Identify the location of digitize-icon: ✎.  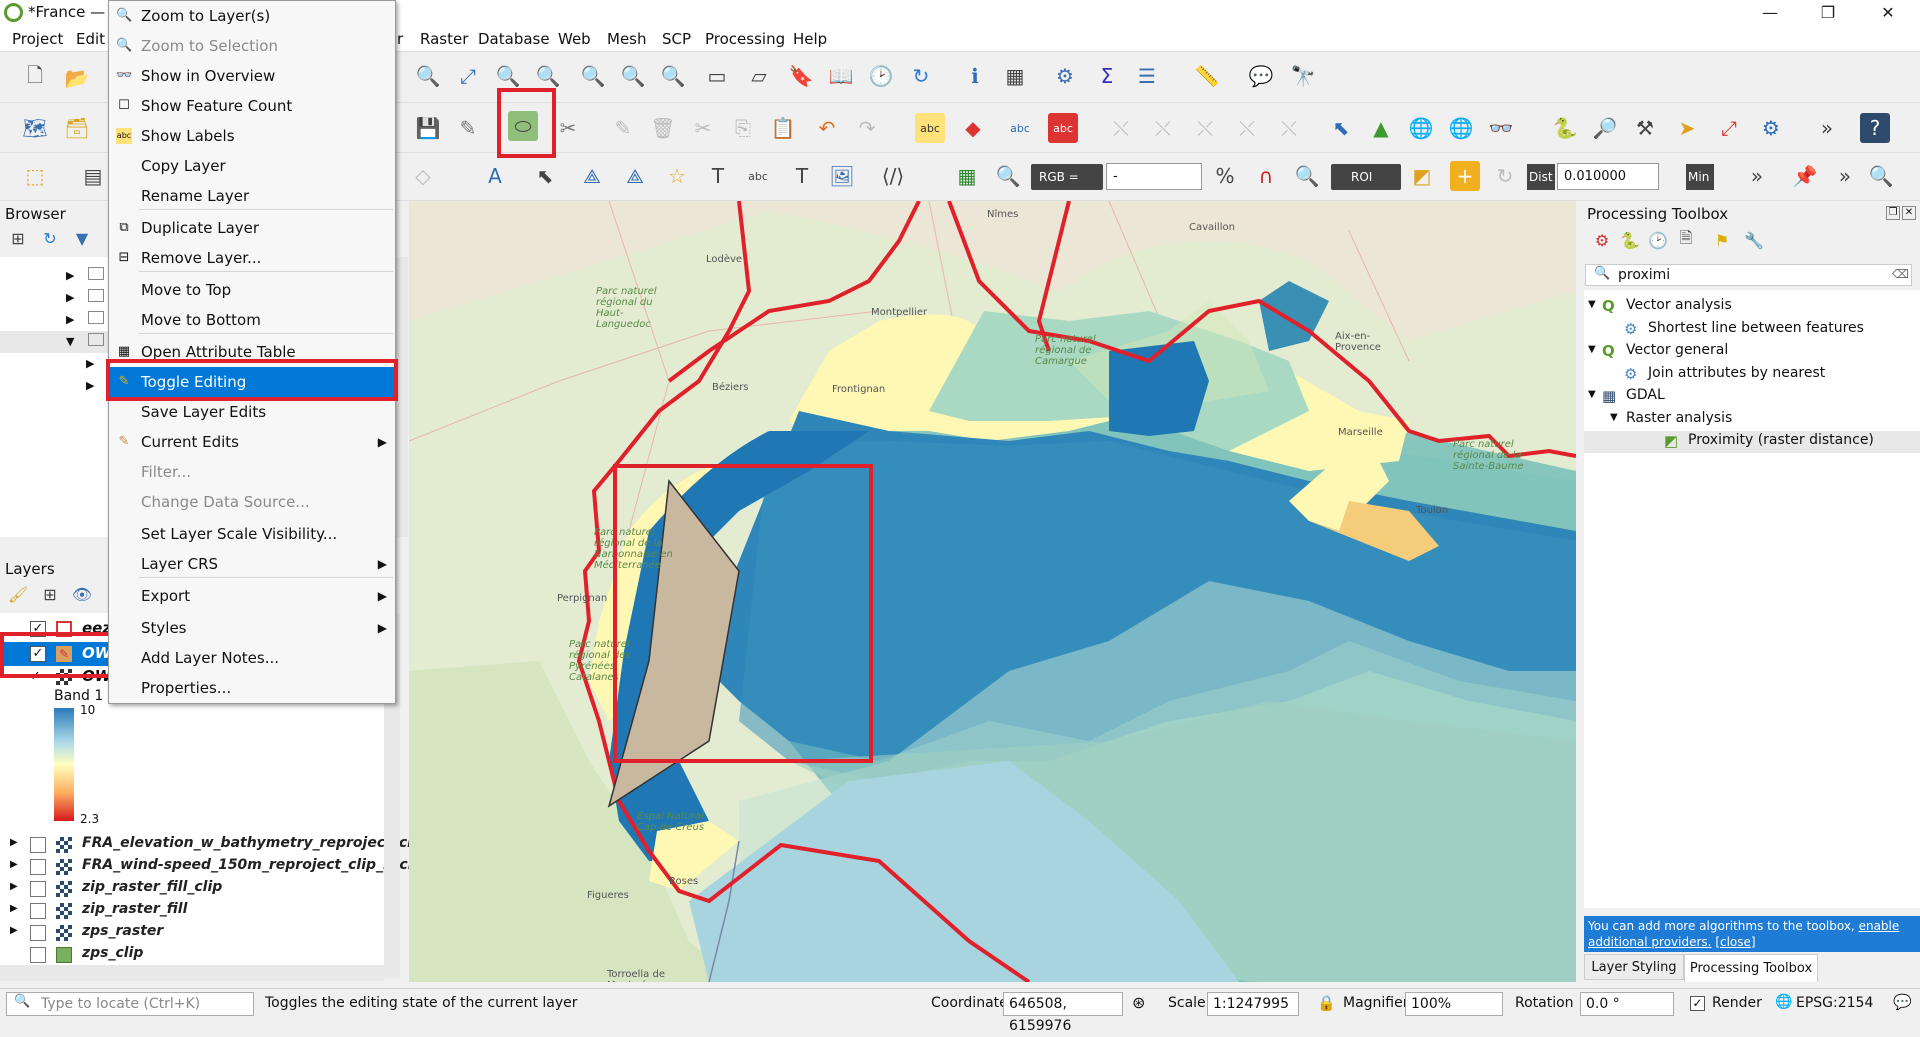
(468, 128).